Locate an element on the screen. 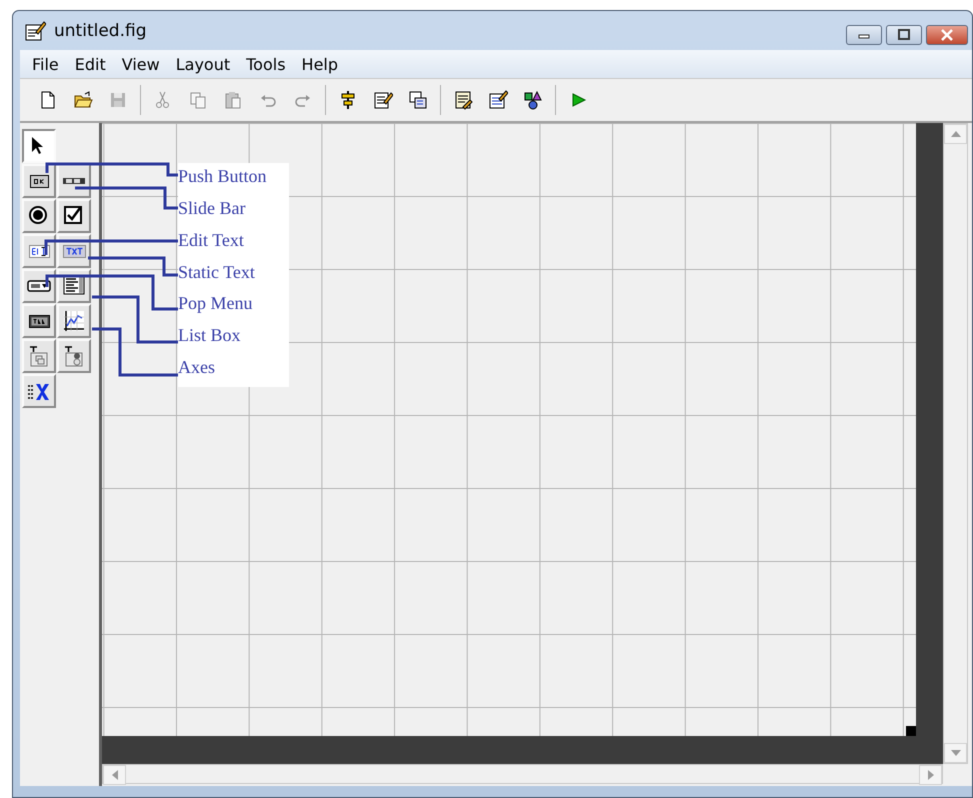 The width and height of the screenshot is (973, 798). checkbox-icon is located at coordinates (74, 216).